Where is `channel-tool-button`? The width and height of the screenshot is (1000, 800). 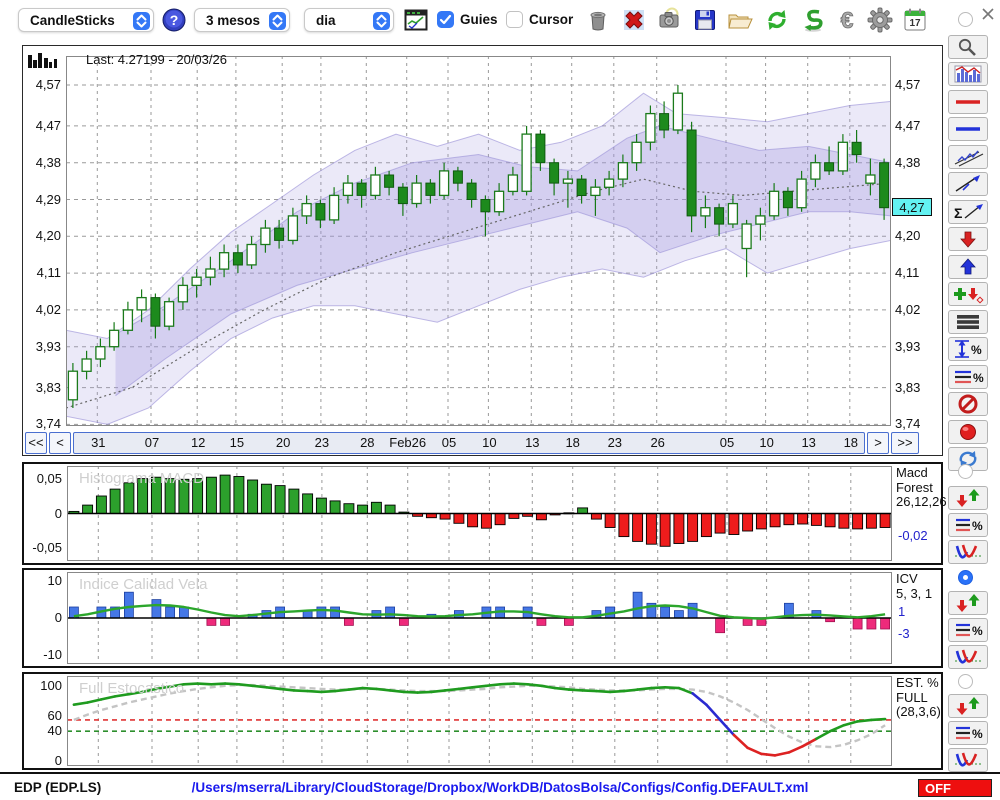
channel-tool-button is located at coordinates (968, 157).